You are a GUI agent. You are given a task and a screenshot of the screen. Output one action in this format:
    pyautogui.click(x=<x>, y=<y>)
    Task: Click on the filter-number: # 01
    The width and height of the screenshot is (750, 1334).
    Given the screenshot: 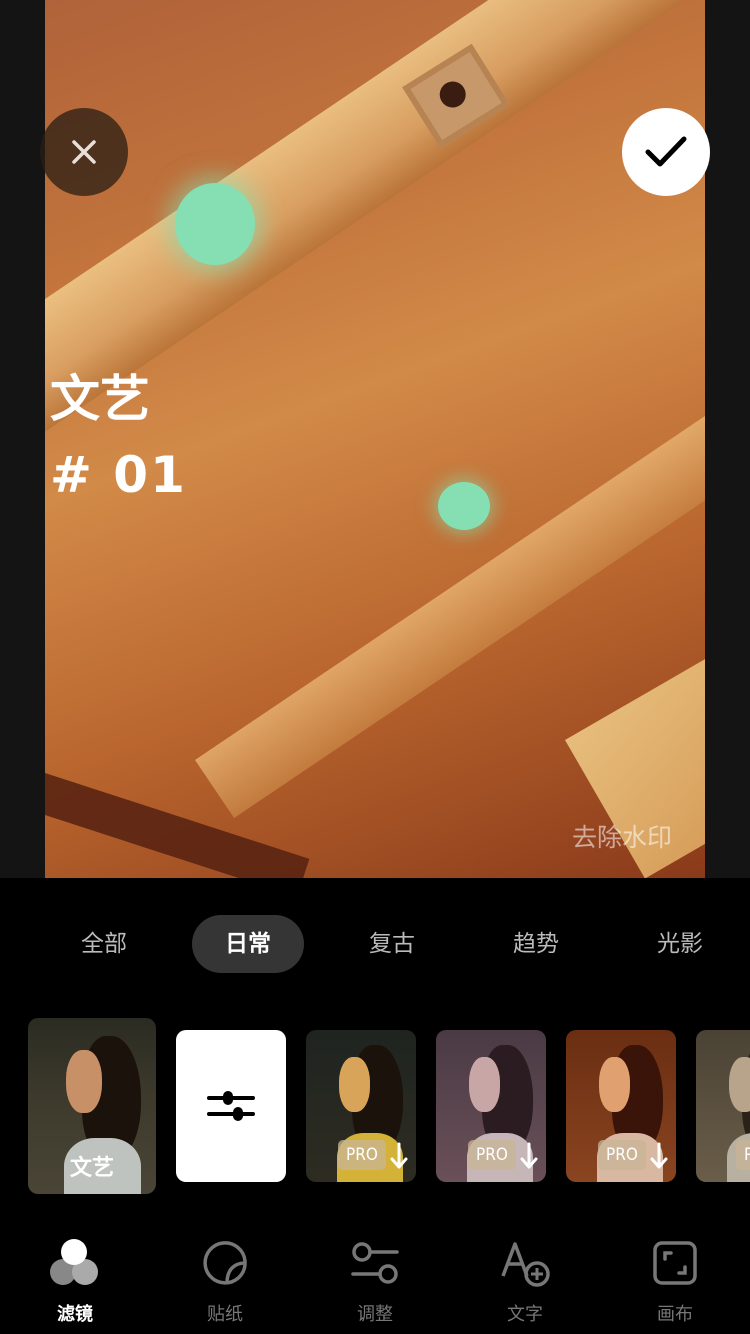 What is the action you would take?
    pyautogui.click(x=118, y=475)
    